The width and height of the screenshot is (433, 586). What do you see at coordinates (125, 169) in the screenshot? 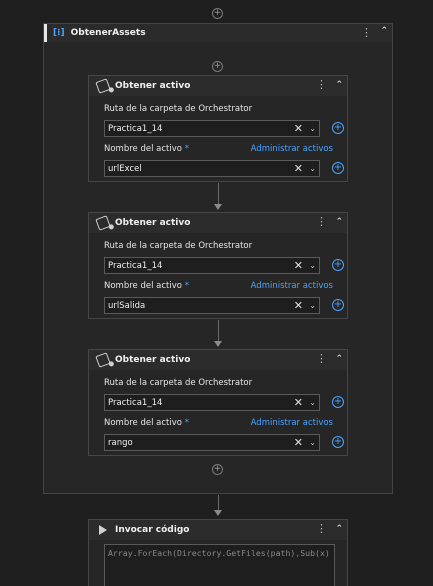
I see `asset-name-value: urlExcel` at bounding box center [125, 169].